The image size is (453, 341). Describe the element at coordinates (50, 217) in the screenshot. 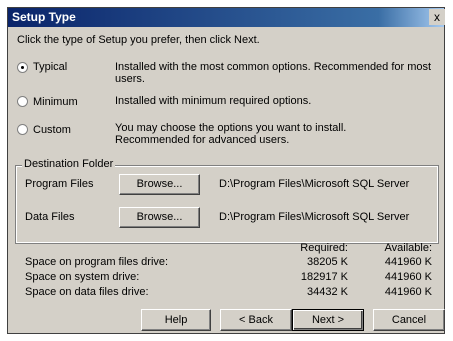

I see `data-files-label: Data Files` at that location.